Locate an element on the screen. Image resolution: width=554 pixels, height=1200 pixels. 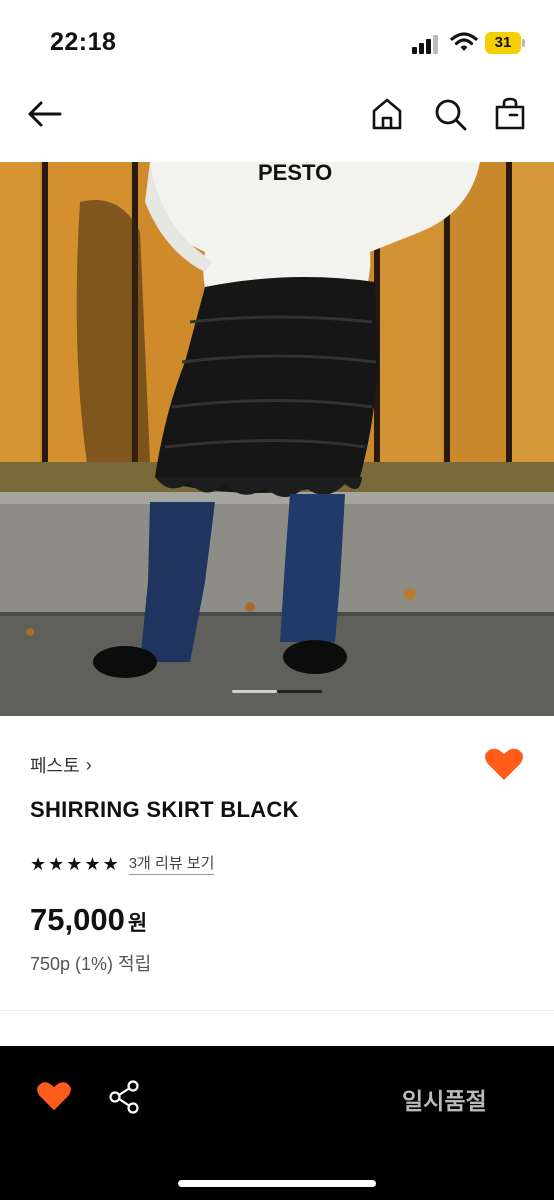
heart-icon is located at coordinates (54, 1097).